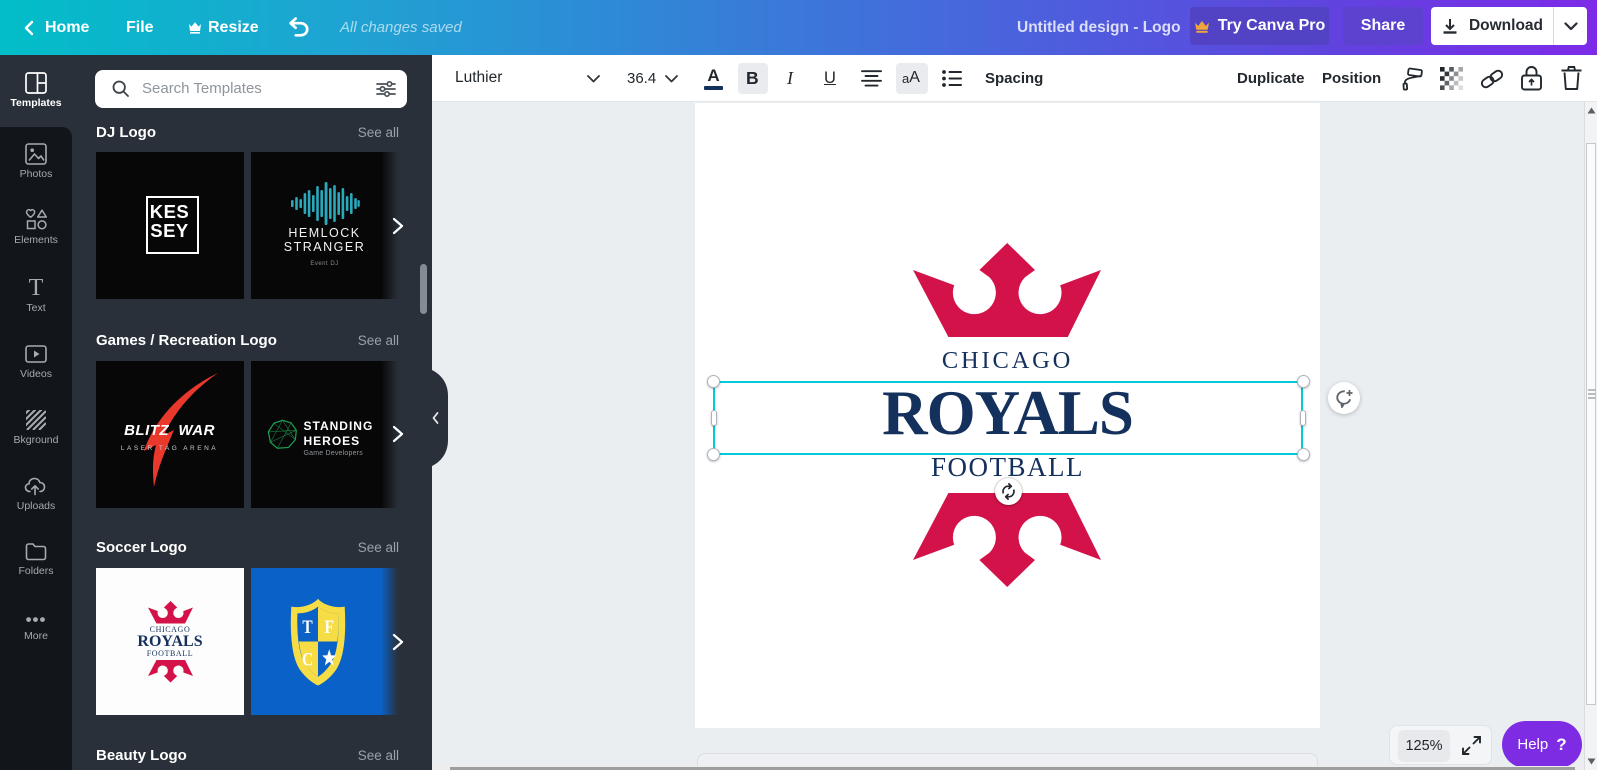 The height and width of the screenshot is (770, 1597). Describe the element at coordinates (307, 626) in the screenshot. I see `svg-text: T` at that location.